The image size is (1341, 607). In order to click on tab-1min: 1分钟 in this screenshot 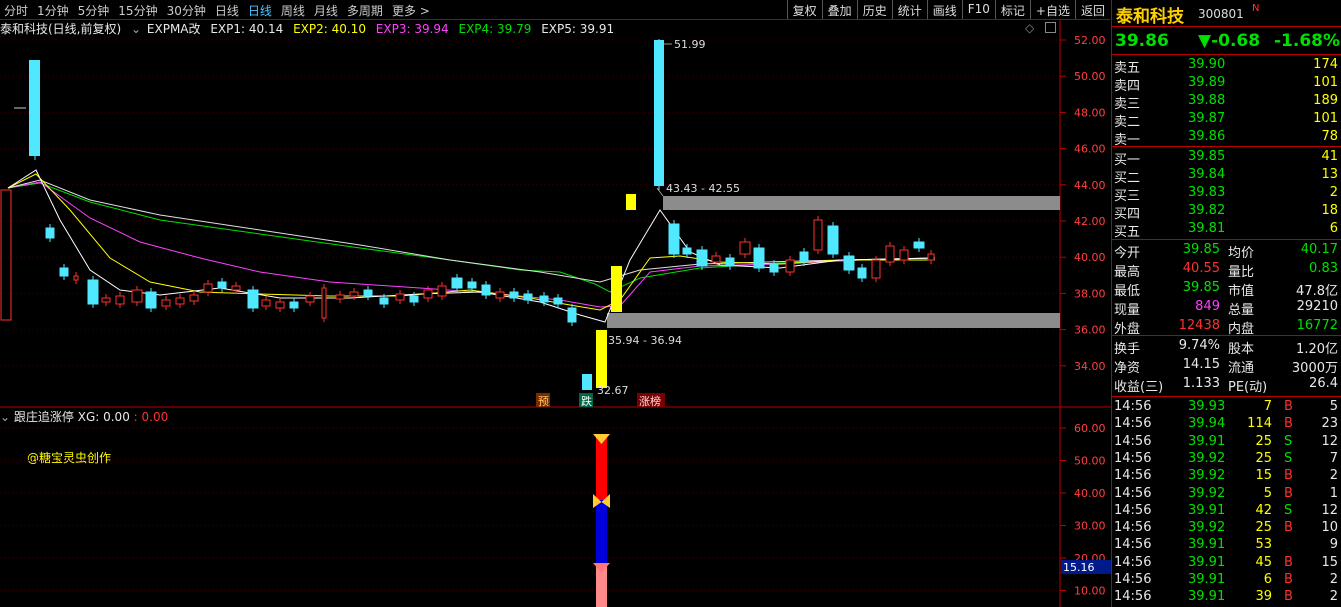, I will do `click(53, 10)`.